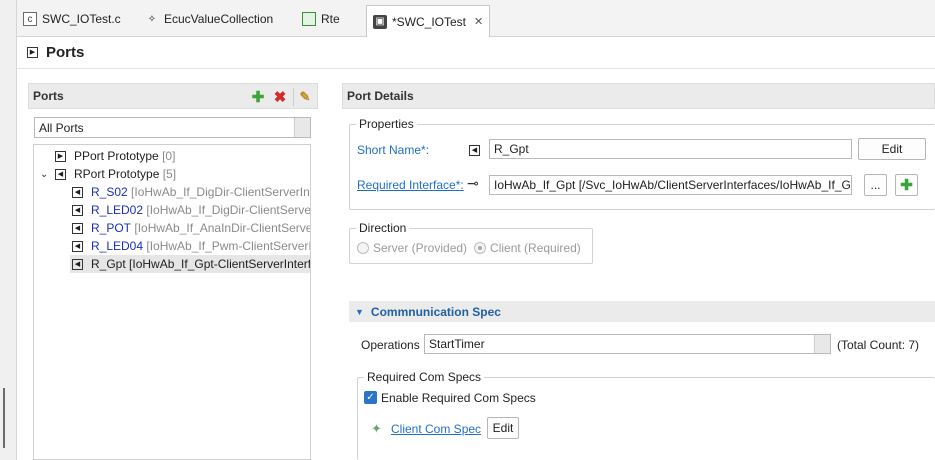 The height and width of the screenshot is (460, 935). Describe the element at coordinates (410, 185) in the screenshot. I see `required-interface-link: Required Interface*:` at that location.